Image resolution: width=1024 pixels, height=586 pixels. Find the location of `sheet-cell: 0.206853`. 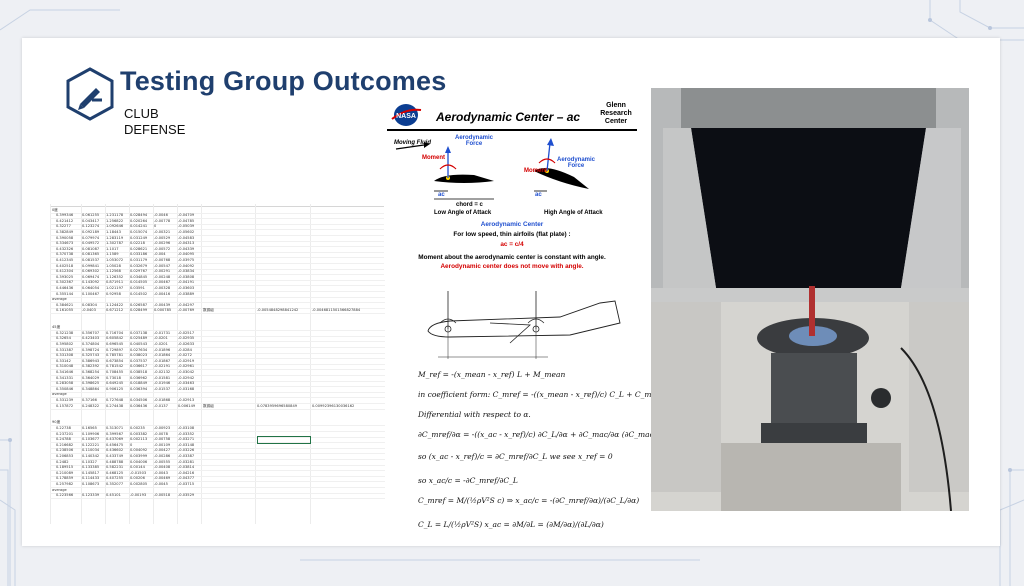

sheet-cell: 0.206853 is located at coordinates (65, 455).